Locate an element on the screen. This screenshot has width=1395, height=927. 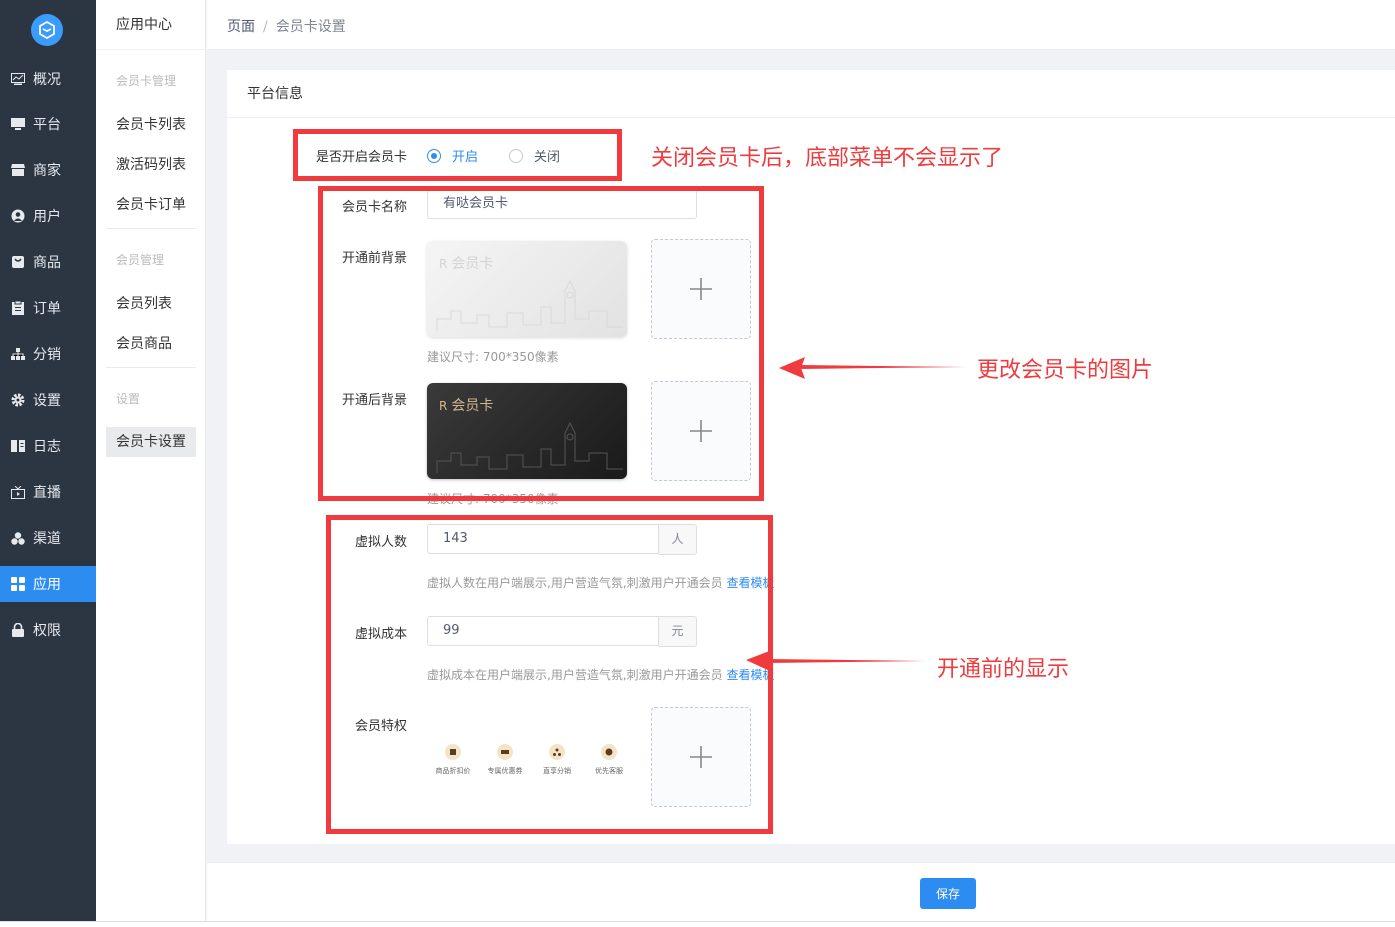
nav-label: 平台 is located at coordinates (47, 125).